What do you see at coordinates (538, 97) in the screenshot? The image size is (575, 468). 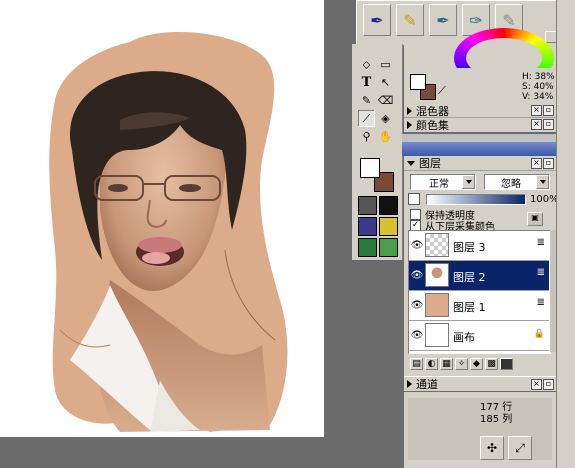 I see `value-value: V: 34%` at bounding box center [538, 97].